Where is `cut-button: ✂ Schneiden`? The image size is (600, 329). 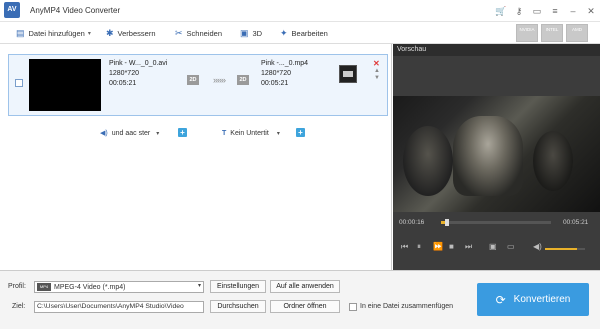 cut-button: ✂ Schneiden is located at coordinates (198, 33).